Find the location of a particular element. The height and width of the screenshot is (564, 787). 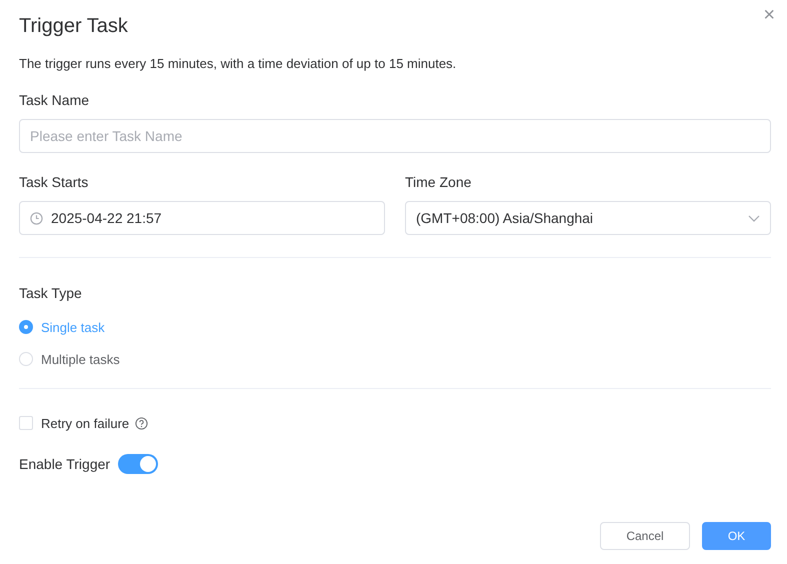

dialog-title: Trigger Task is located at coordinates (73, 26).